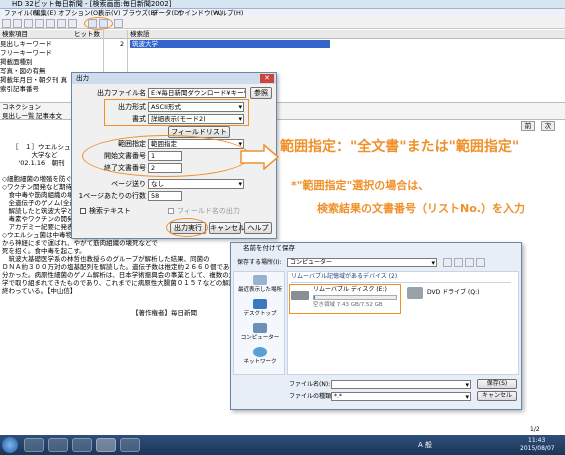 The height and width of the screenshot is (455, 565). I want to click on col-query: 検索語, so click(140, 34).